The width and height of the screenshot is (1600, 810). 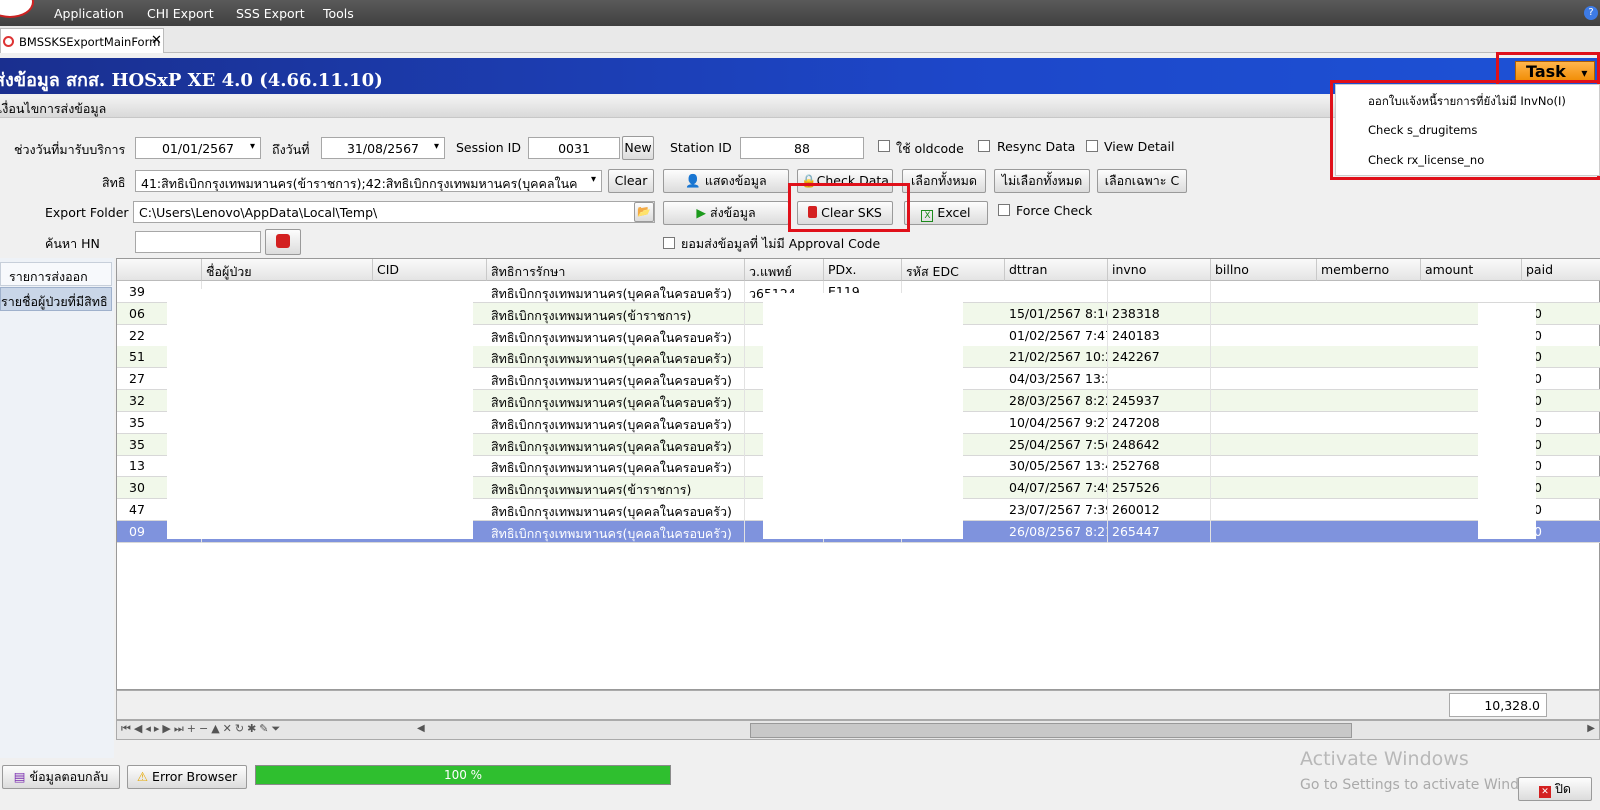 I want to click on date-from-picker: 01/01/2567, so click(x=198, y=148).